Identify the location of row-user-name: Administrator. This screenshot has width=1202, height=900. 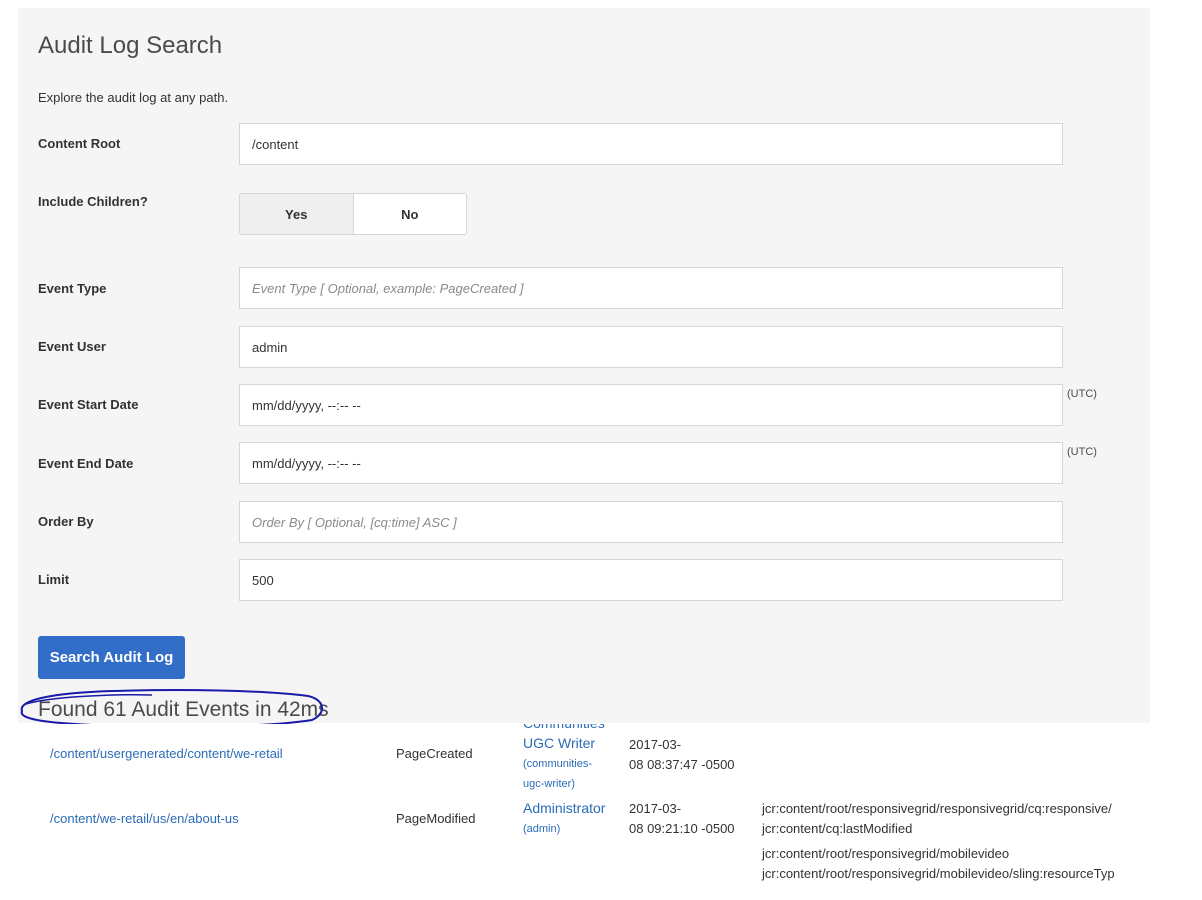
(564, 808).